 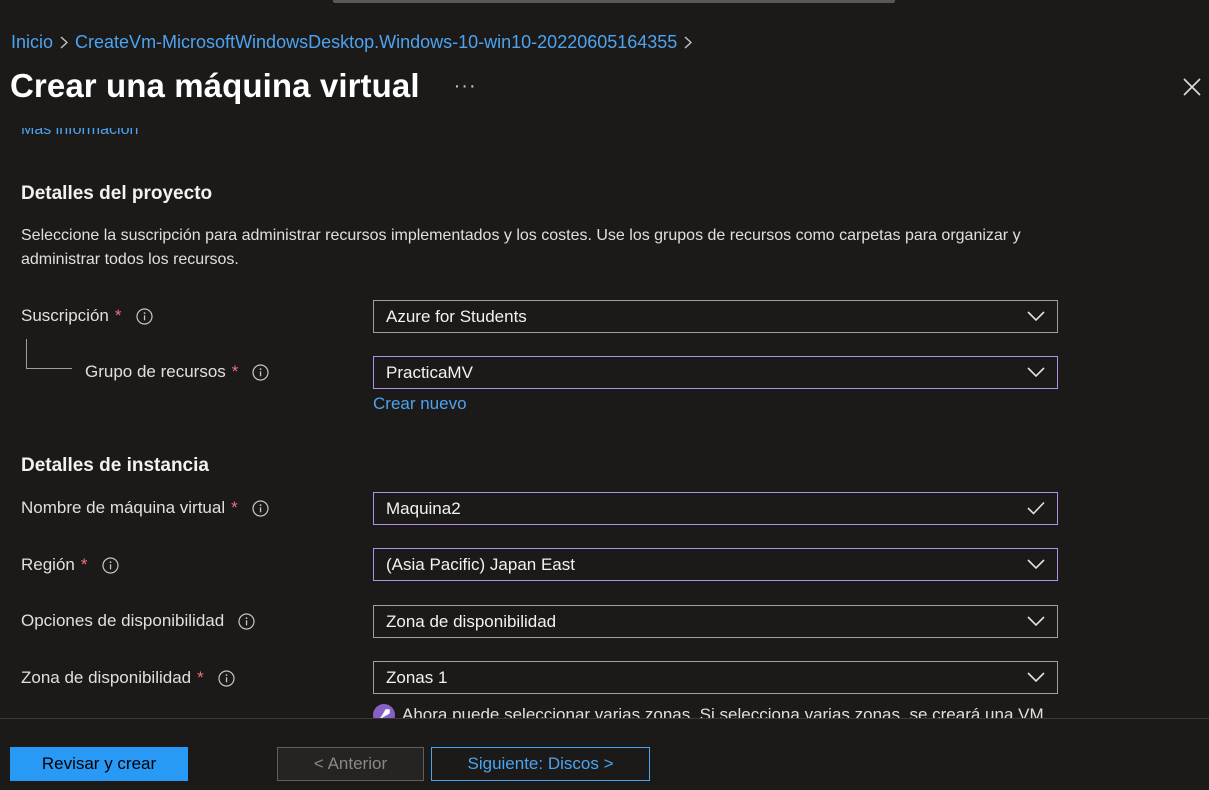 I want to click on region-value: (Asia Pacific) Japan East, so click(x=480, y=564).